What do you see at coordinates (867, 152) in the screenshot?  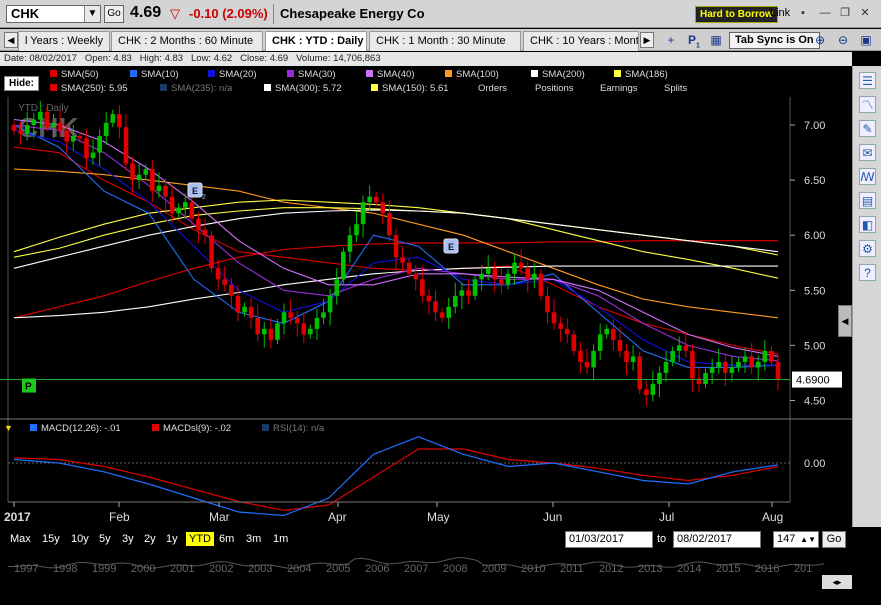 I see `alerts-icon: ✉` at bounding box center [867, 152].